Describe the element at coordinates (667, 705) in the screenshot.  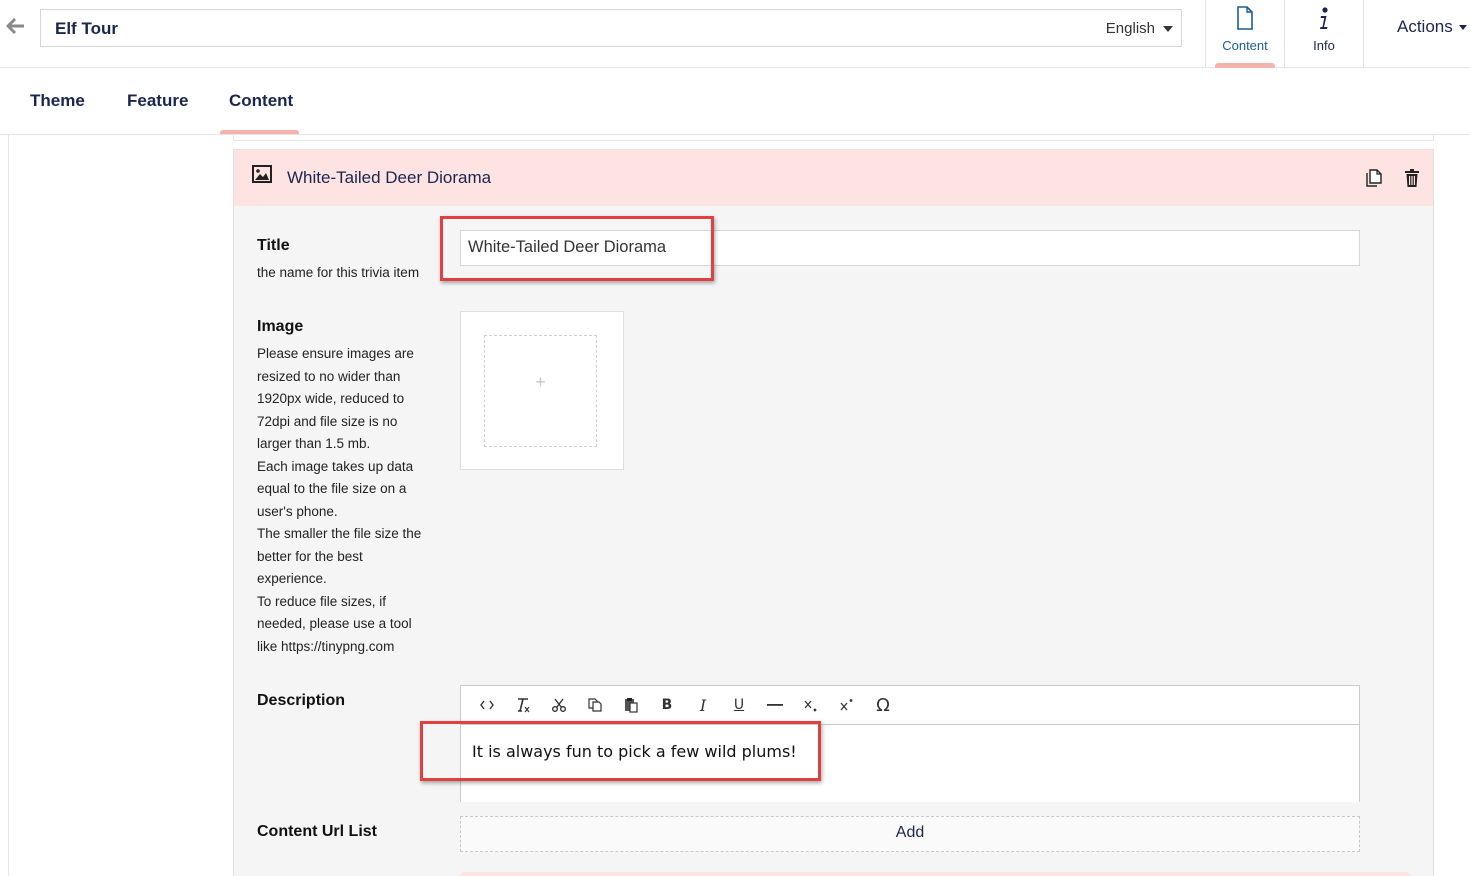
I see `bold-icon: B` at that location.